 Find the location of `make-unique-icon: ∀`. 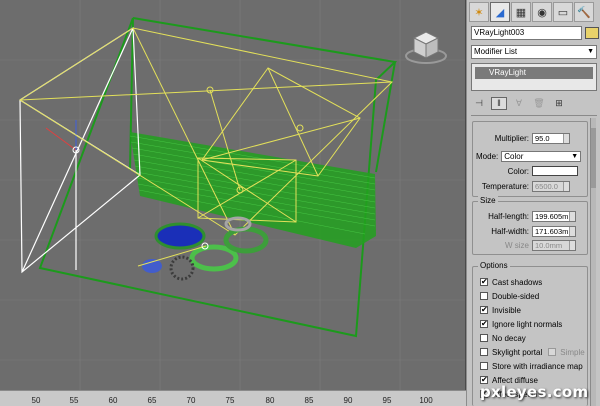

make-unique-icon: ∀ is located at coordinates (519, 103).